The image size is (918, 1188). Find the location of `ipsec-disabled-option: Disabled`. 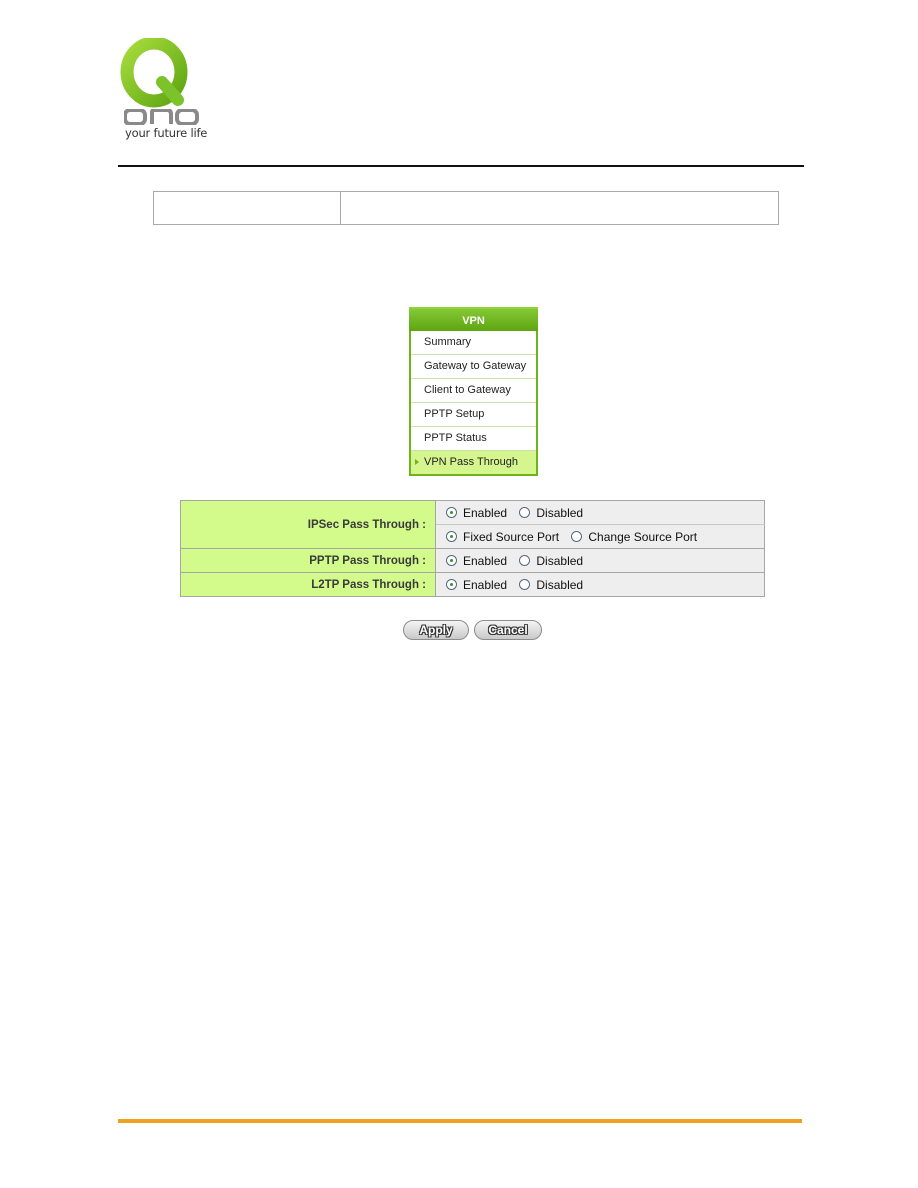

ipsec-disabled-option: Disabled is located at coordinates (551, 513).